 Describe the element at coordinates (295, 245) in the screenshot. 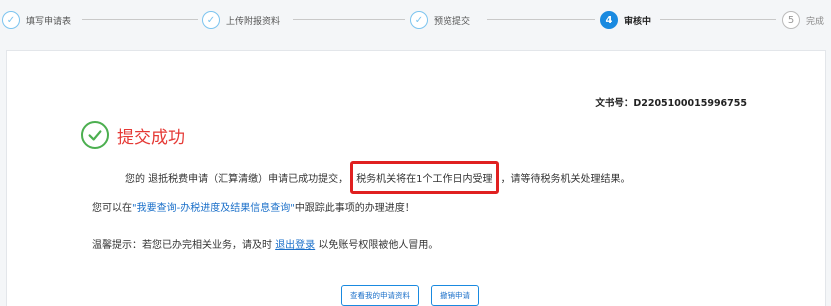

I see `logout-link: 退出登录` at that location.